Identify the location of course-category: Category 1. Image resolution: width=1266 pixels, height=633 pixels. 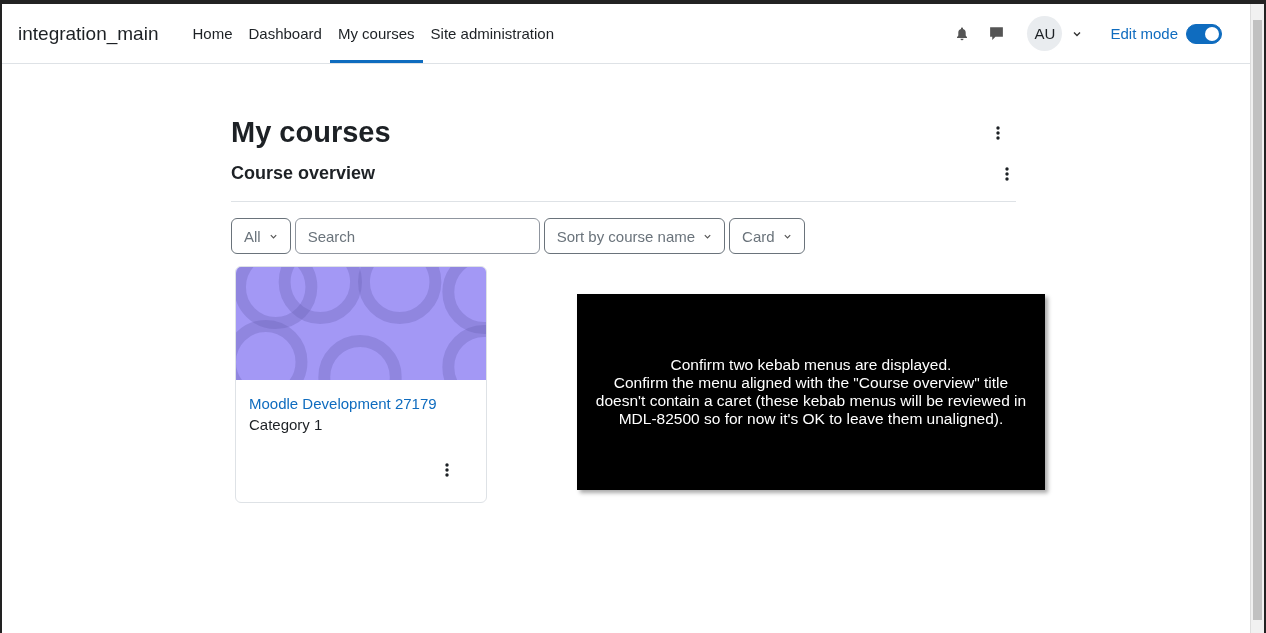
(286, 424).